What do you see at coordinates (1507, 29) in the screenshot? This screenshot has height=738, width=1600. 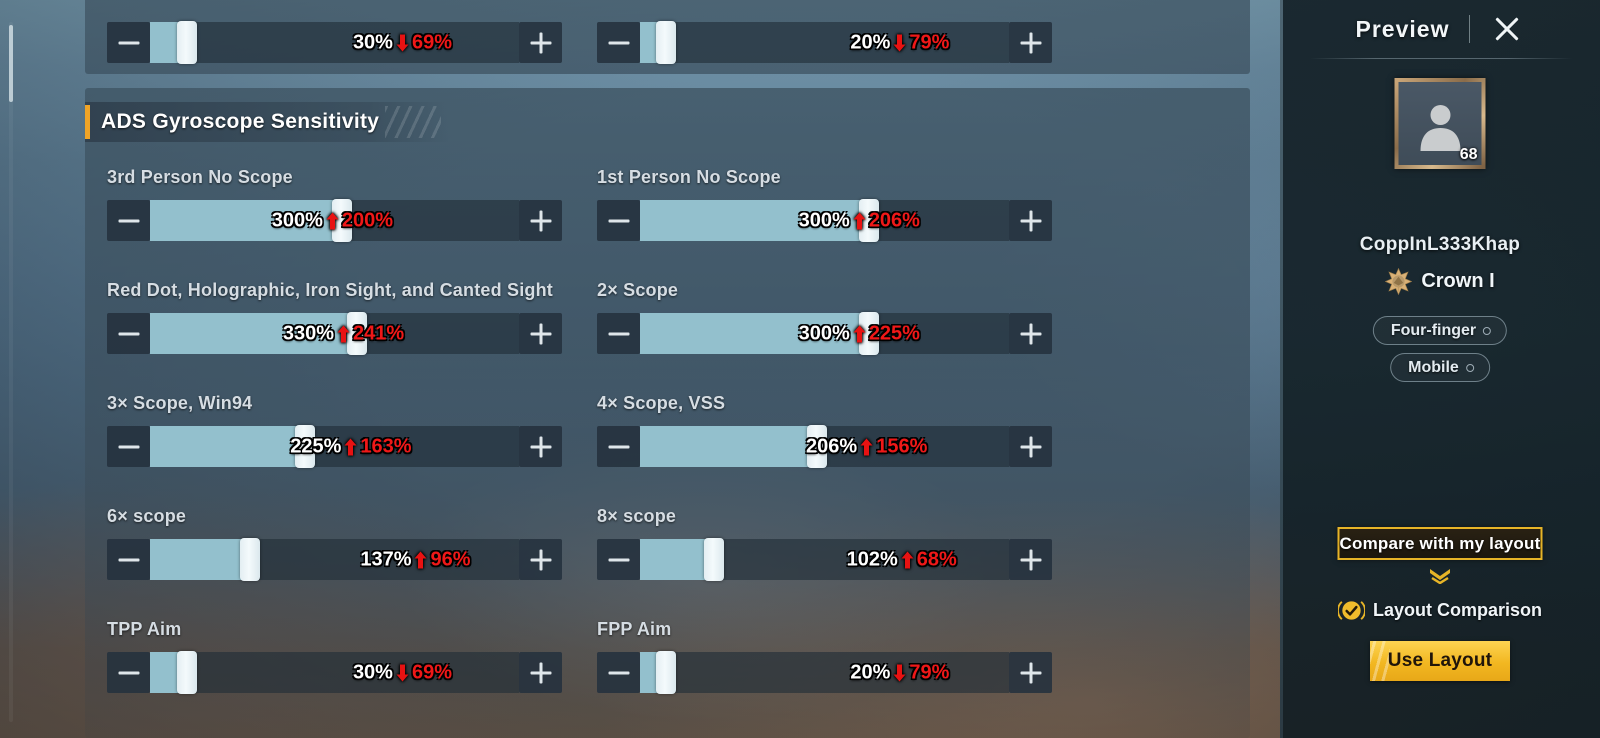 I see `close-icon` at bounding box center [1507, 29].